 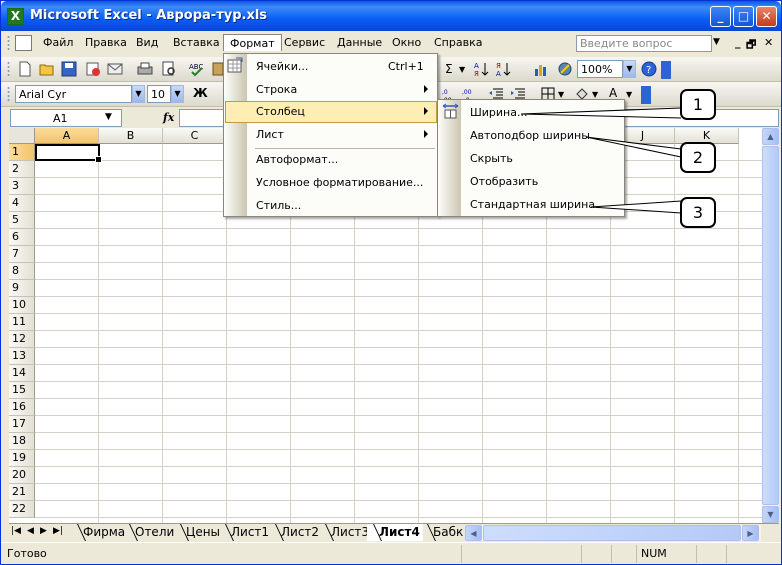 What do you see at coordinates (331, 135) in the screenshot?
I see `menu-item-sheet: Лист` at bounding box center [331, 135].